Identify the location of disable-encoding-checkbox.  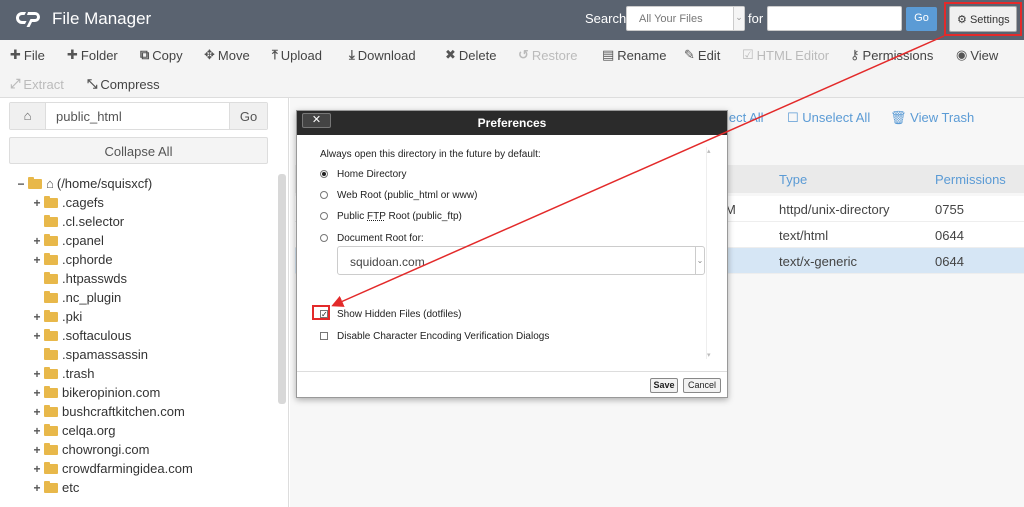
(324, 336).